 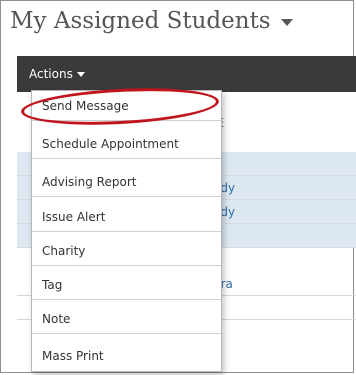 I want to click on actions-label: Actions, so click(x=51, y=74).